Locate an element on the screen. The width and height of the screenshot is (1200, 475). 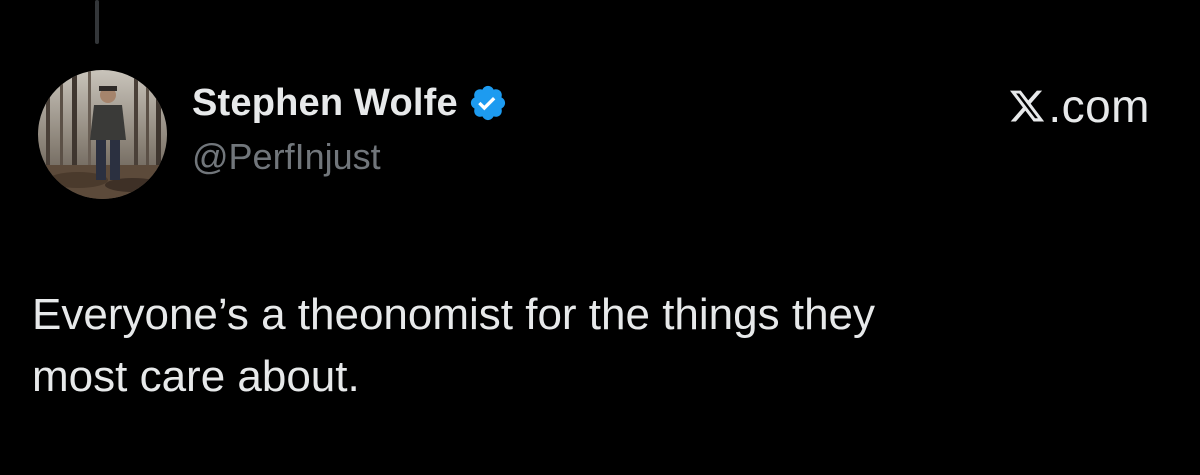
author-handle: @PerfInjust is located at coordinates (286, 157).